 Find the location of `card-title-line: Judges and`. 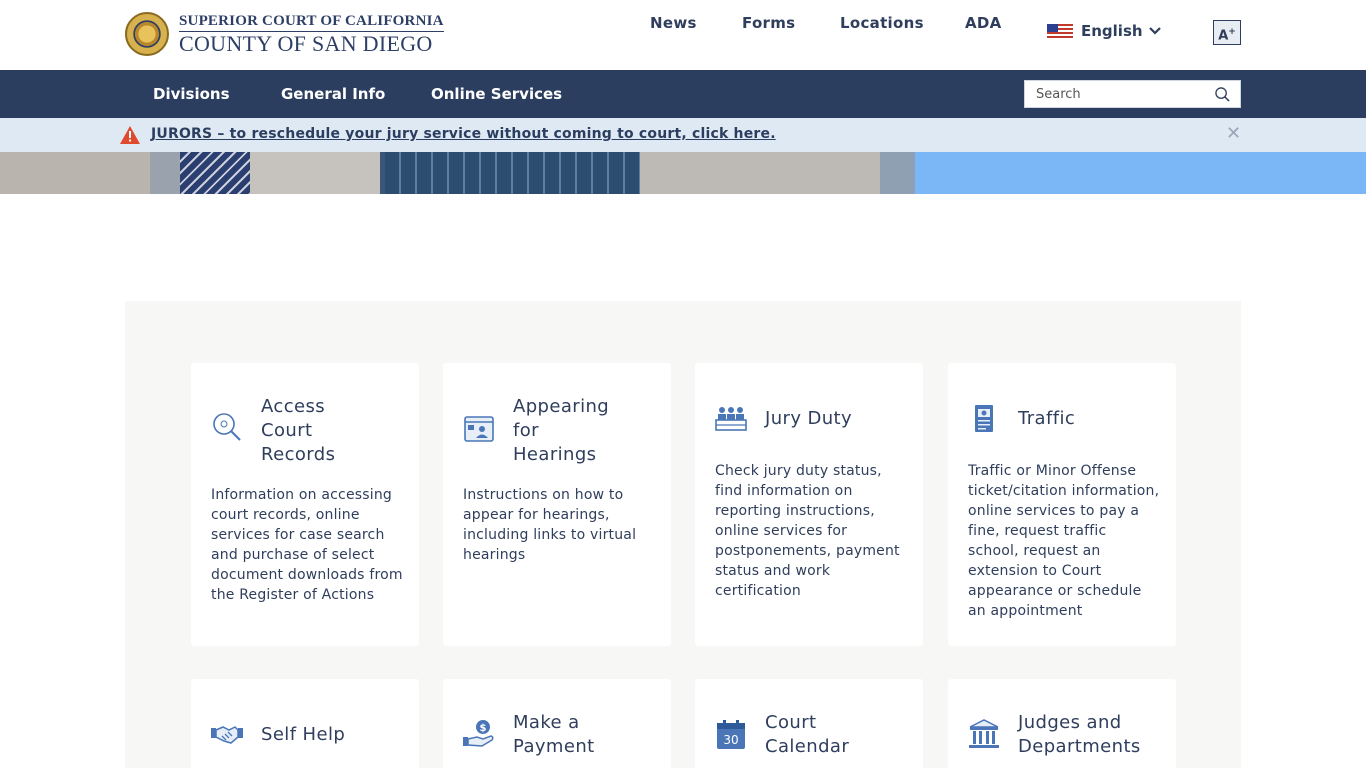

card-title-line: Judges and is located at coordinates (1070, 722).